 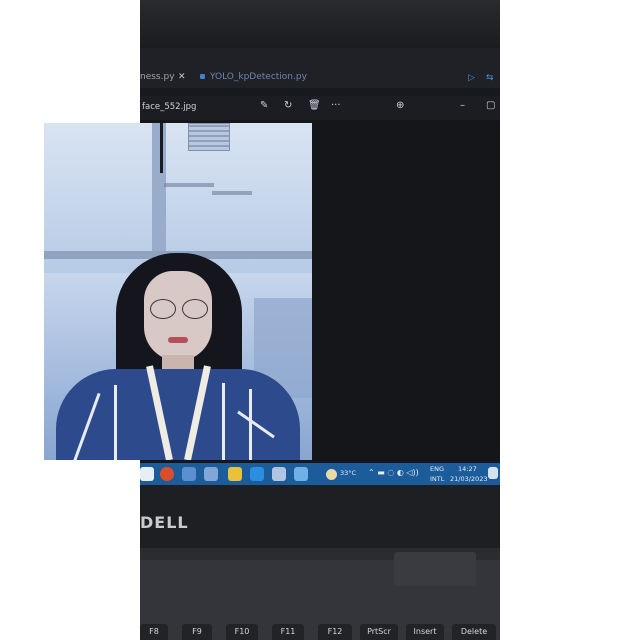 What do you see at coordinates (288, 632) in the screenshot?
I see `key-f11: F11` at bounding box center [288, 632].